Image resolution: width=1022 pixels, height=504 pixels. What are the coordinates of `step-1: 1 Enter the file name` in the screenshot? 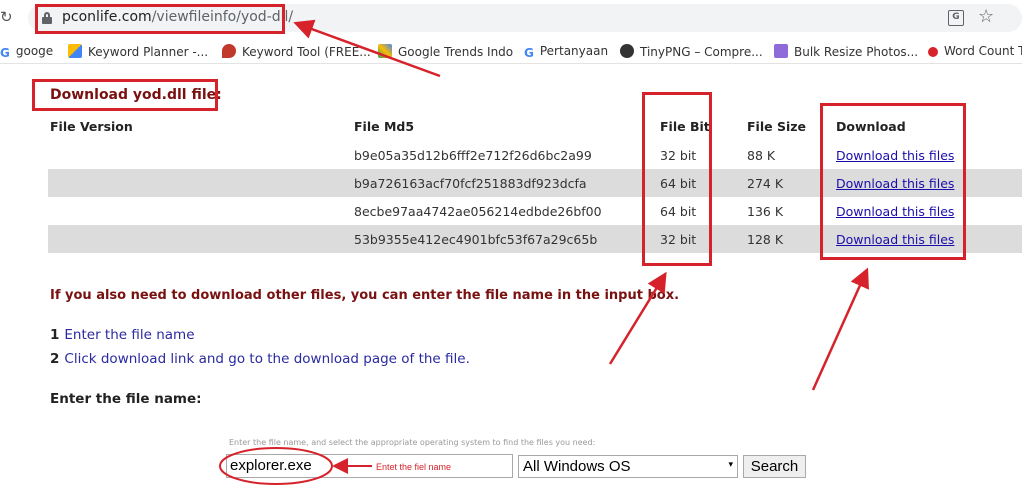 It's located at (122, 335).